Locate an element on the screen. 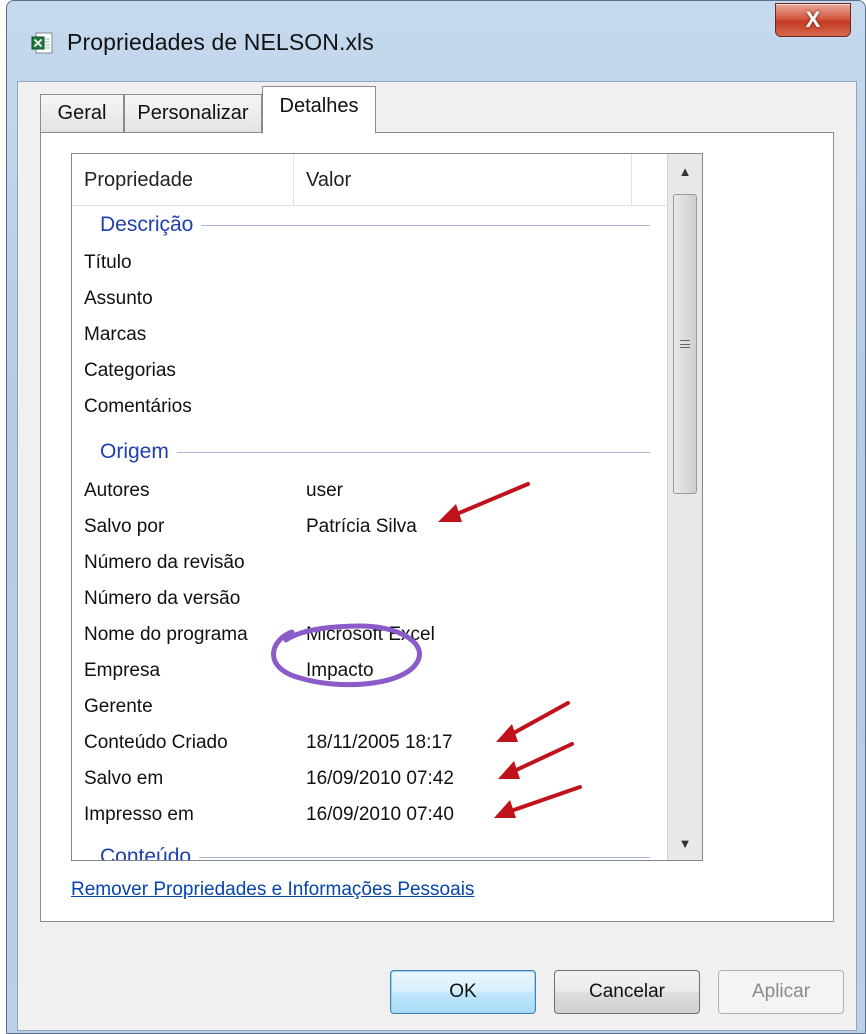 This screenshot has height=1034, width=866. property-value: Patrícia Silva is located at coordinates (361, 526).